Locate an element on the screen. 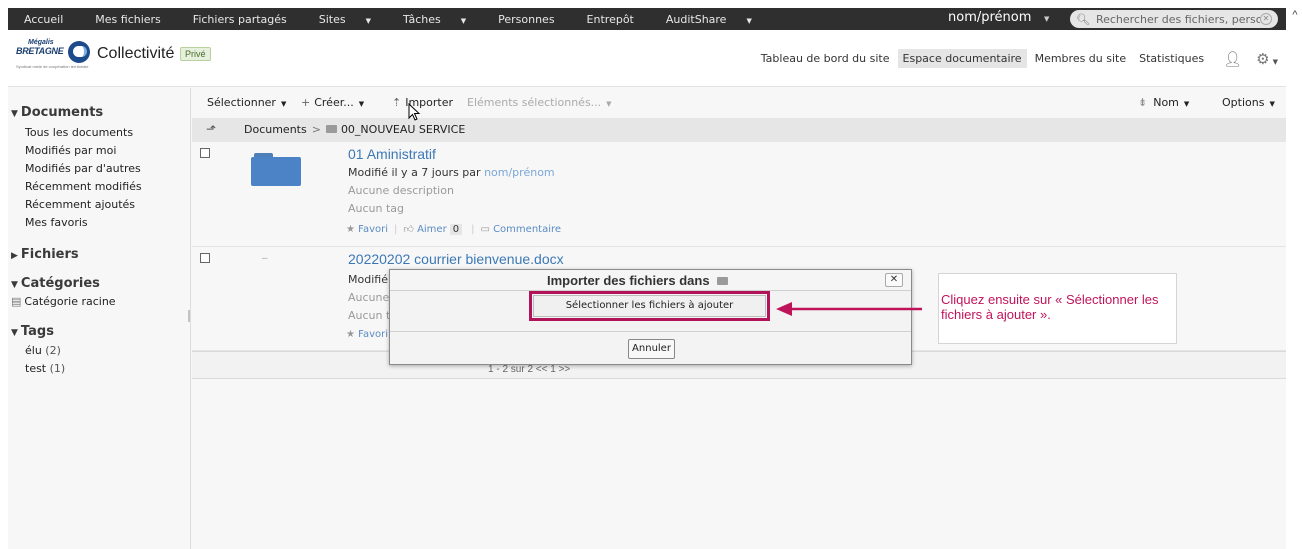 This screenshot has width=1302, height=549. sidebar-heading-categories: ▼ Catégories is located at coordinates (55, 283).